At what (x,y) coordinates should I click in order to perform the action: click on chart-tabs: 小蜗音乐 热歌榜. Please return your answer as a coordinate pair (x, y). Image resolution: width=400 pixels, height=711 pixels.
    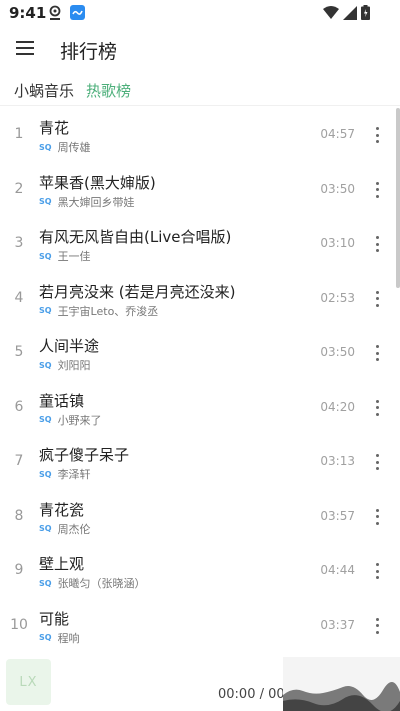
    Looking at the image, I should click on (200, 89).